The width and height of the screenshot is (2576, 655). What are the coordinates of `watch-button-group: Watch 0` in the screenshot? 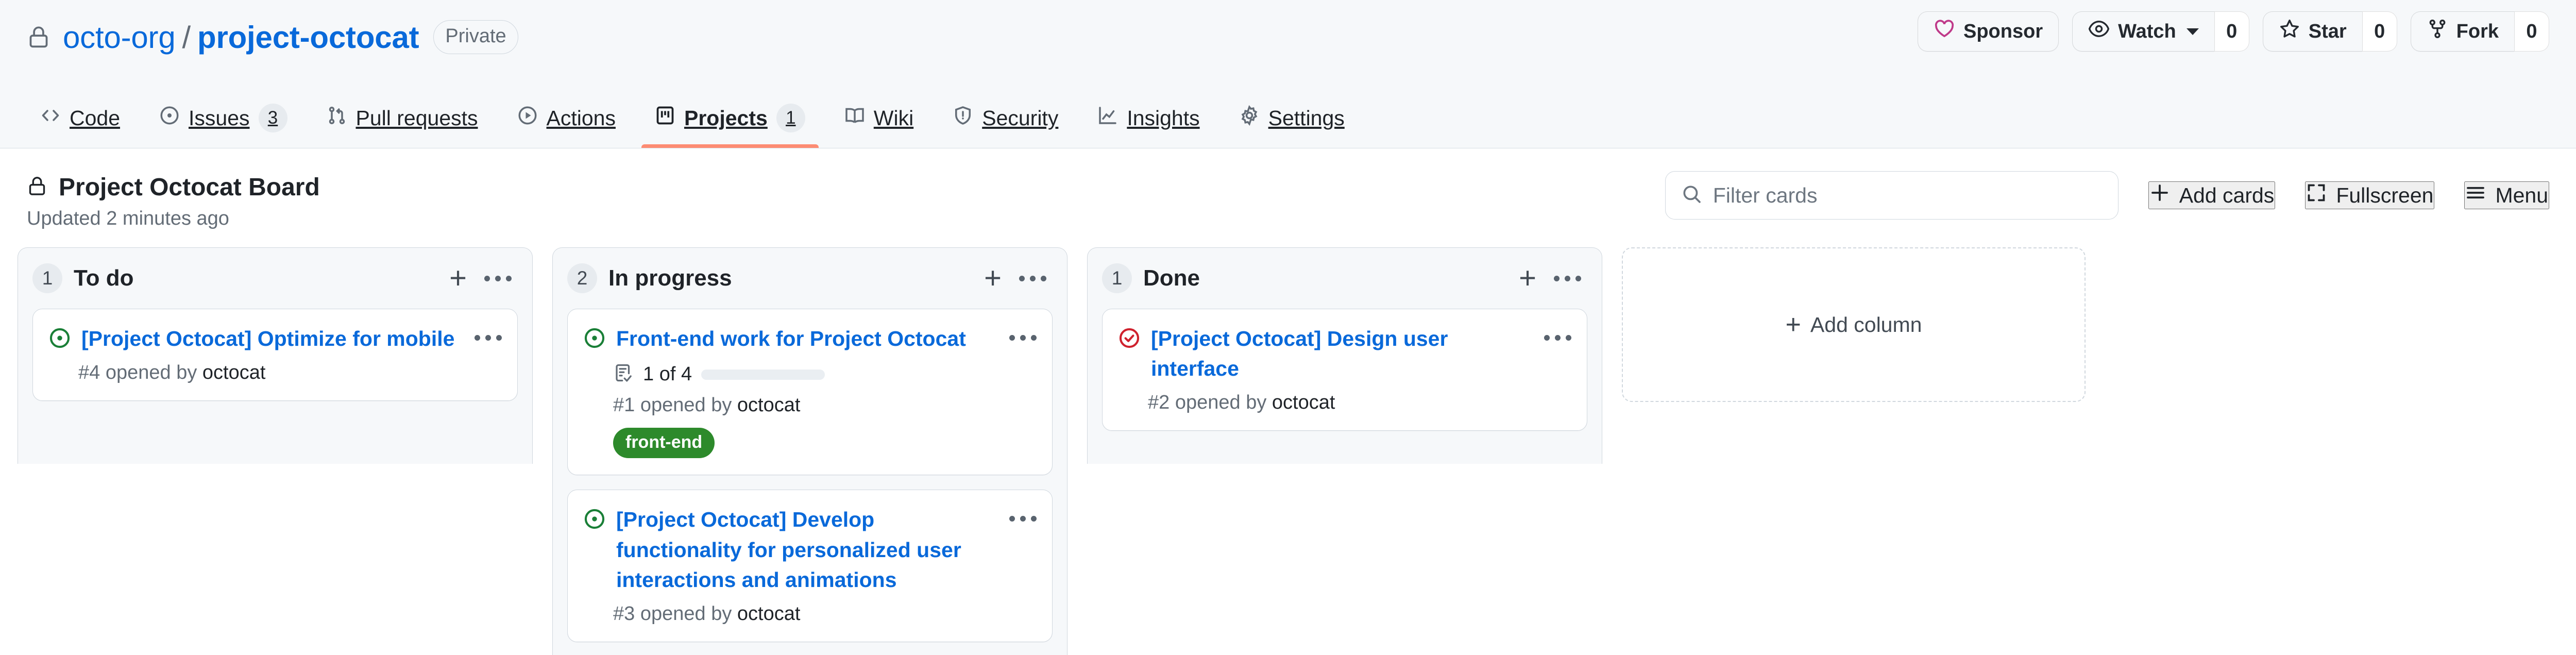 It's located at (2160, 31).